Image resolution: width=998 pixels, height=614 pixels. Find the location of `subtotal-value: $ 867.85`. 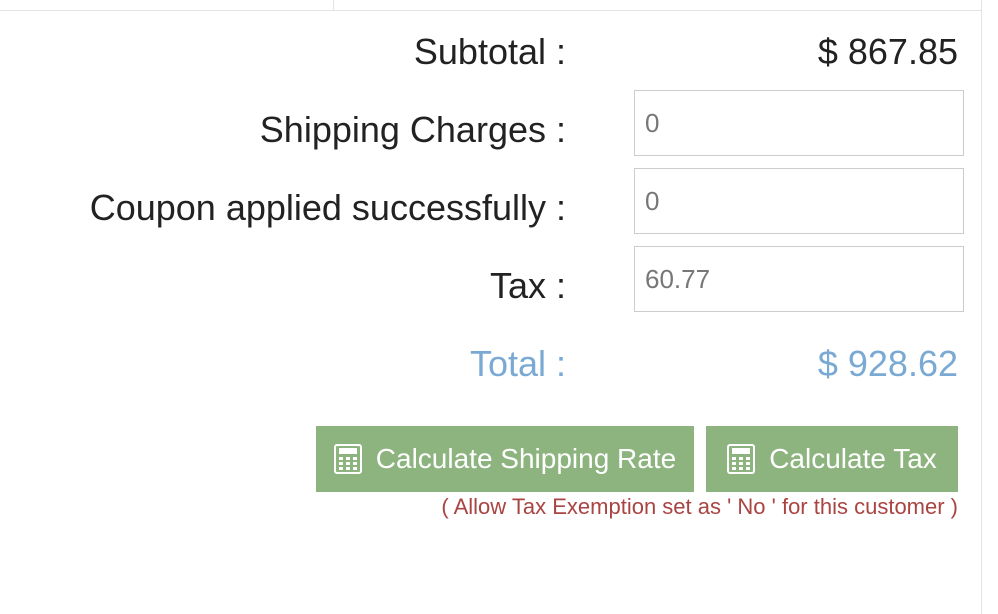

subtotal-value: $ 867.85 is located at coordinates (887, 51).